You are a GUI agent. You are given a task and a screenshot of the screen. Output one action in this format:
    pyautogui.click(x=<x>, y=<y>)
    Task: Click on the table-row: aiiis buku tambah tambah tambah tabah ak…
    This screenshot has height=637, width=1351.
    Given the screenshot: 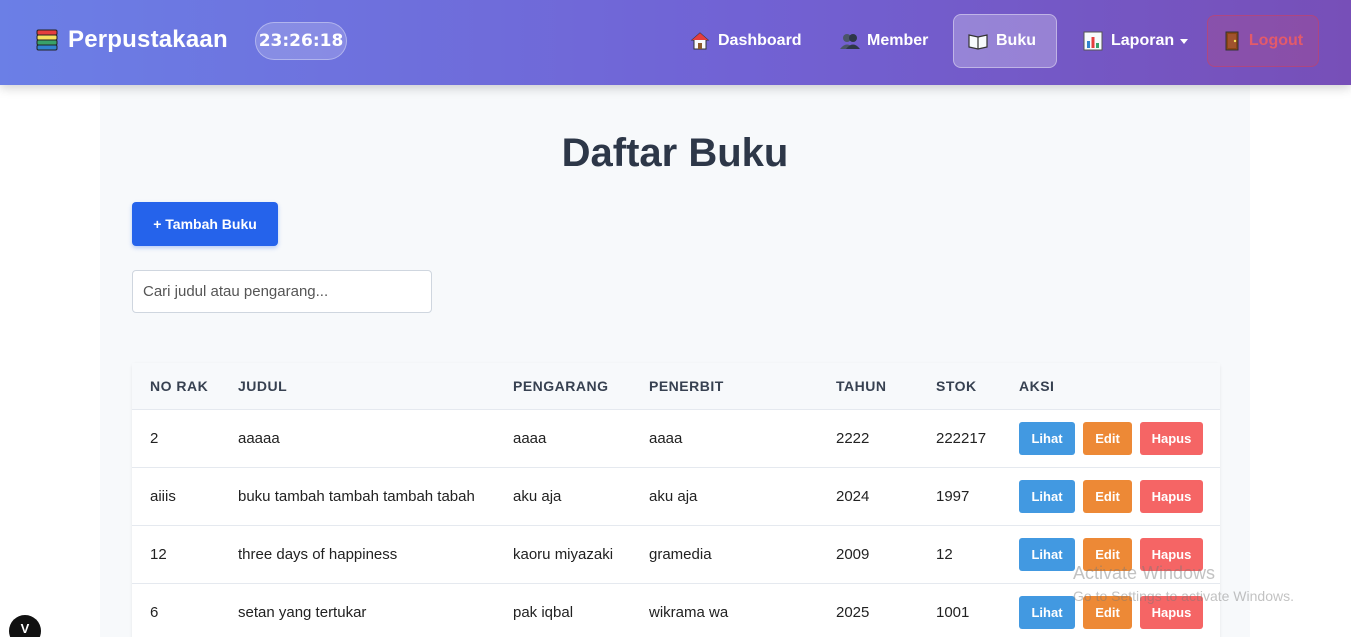 What is the action you would take?
    pyautogui.click(x=676, y=496)
    